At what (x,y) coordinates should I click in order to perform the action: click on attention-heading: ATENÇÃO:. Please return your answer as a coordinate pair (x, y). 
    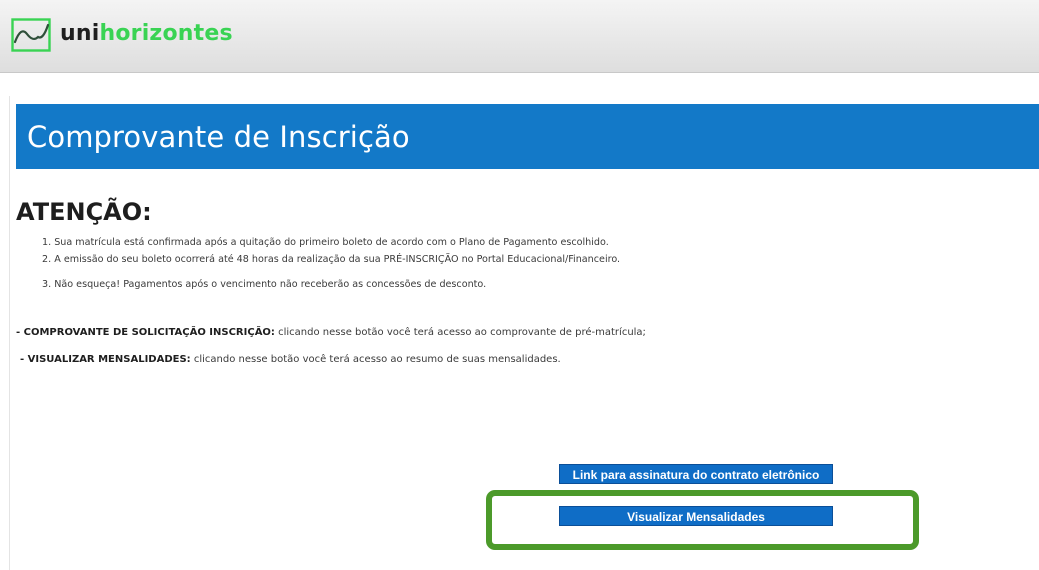
    Looking at the image, I should click on (84, 212).